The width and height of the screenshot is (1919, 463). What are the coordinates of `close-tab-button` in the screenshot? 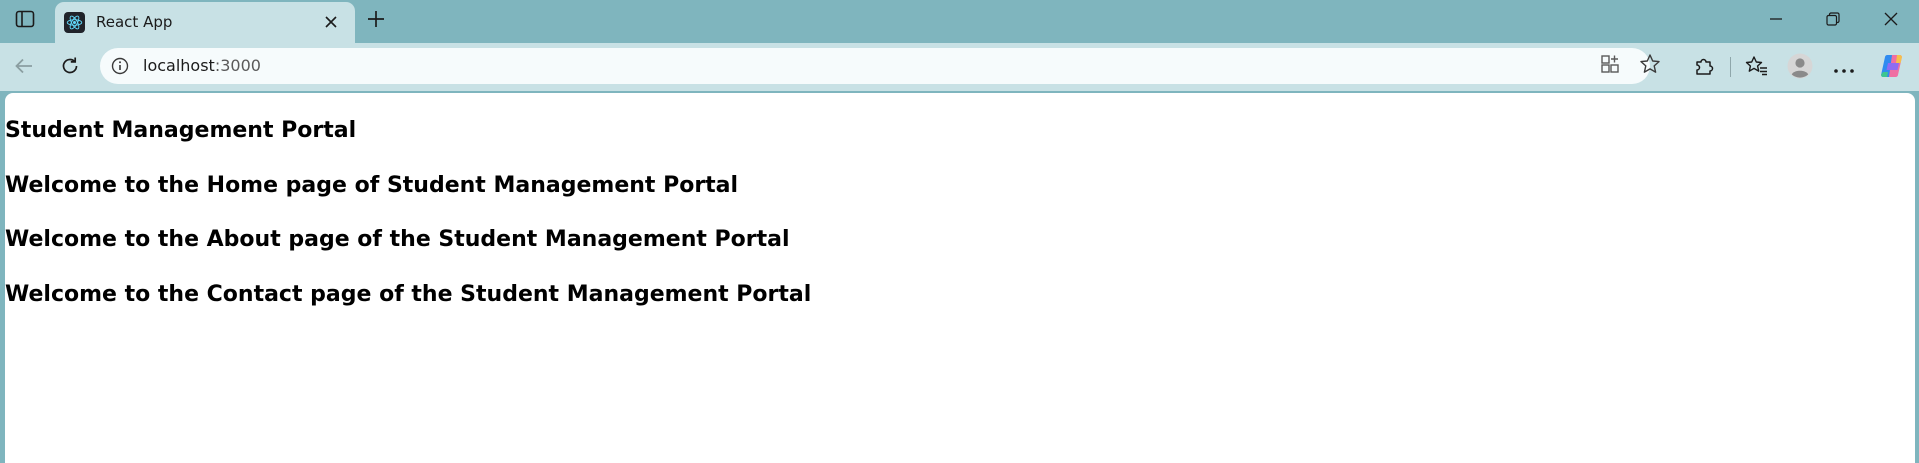 It's located at (331, 23).